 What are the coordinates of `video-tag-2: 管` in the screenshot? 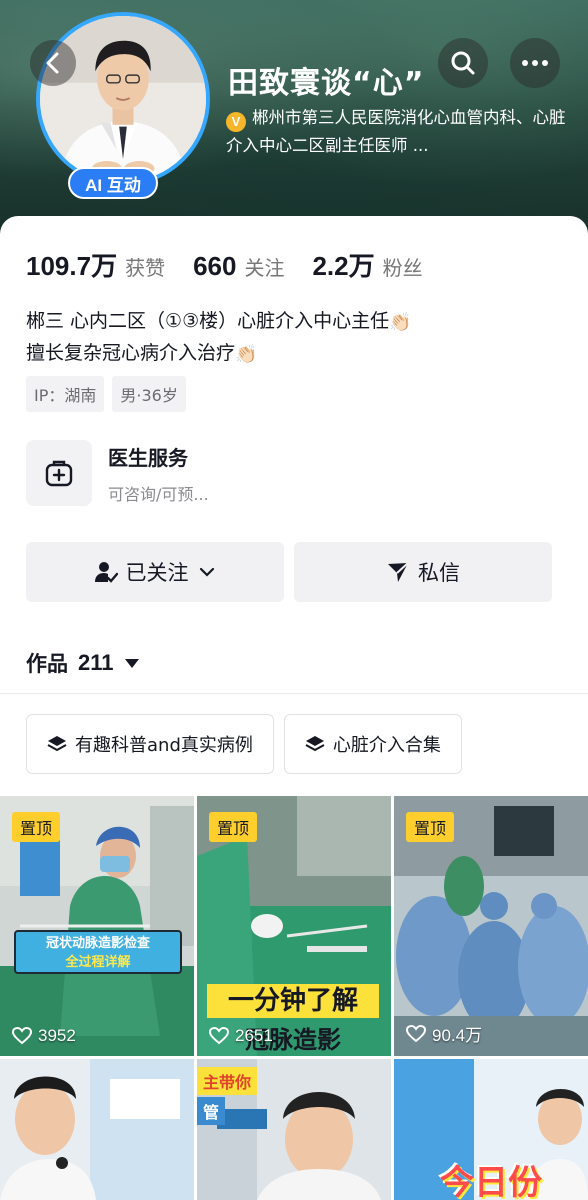 It's located at (211, 1111).